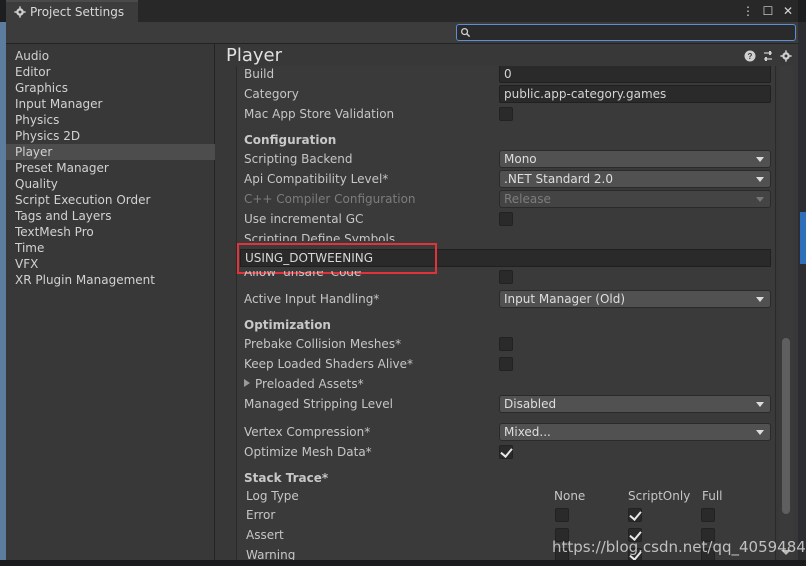  Describe the element at coordinates (110, 104) in the screenshot. I see `sidebar-item-input-manager: Input Manager` at that location.